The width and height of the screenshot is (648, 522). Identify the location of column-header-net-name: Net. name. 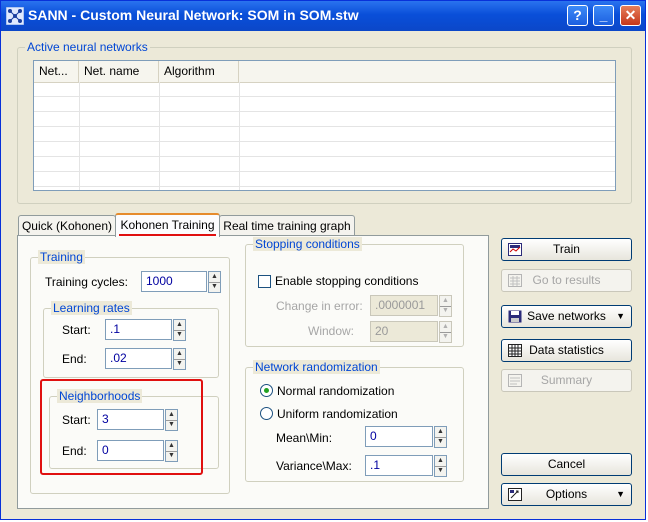
(119, 71).